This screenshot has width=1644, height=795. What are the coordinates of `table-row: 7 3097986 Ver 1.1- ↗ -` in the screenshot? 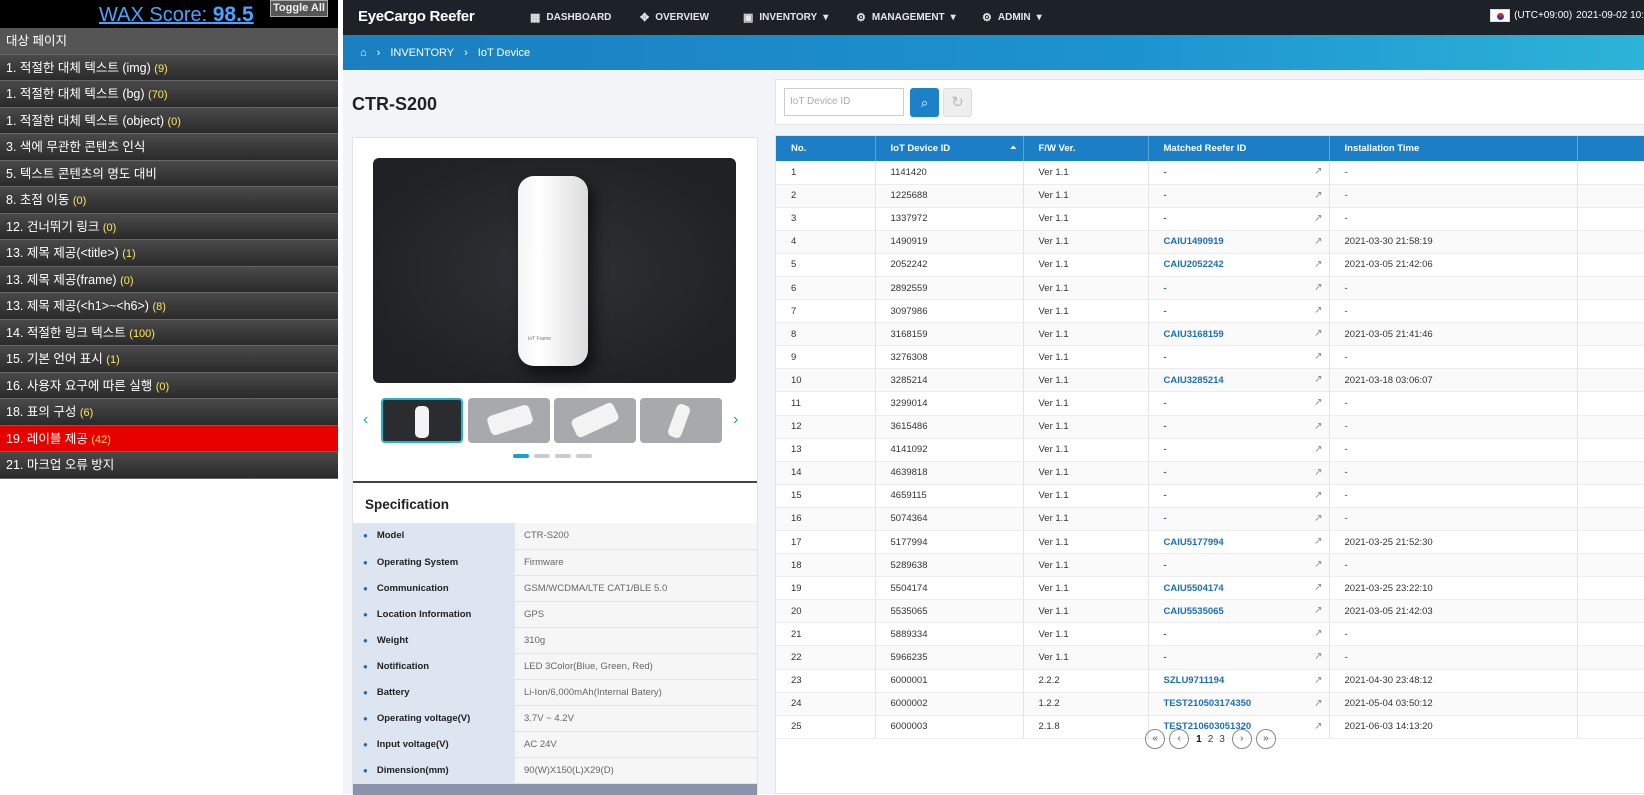 It's located at (1210, 311).